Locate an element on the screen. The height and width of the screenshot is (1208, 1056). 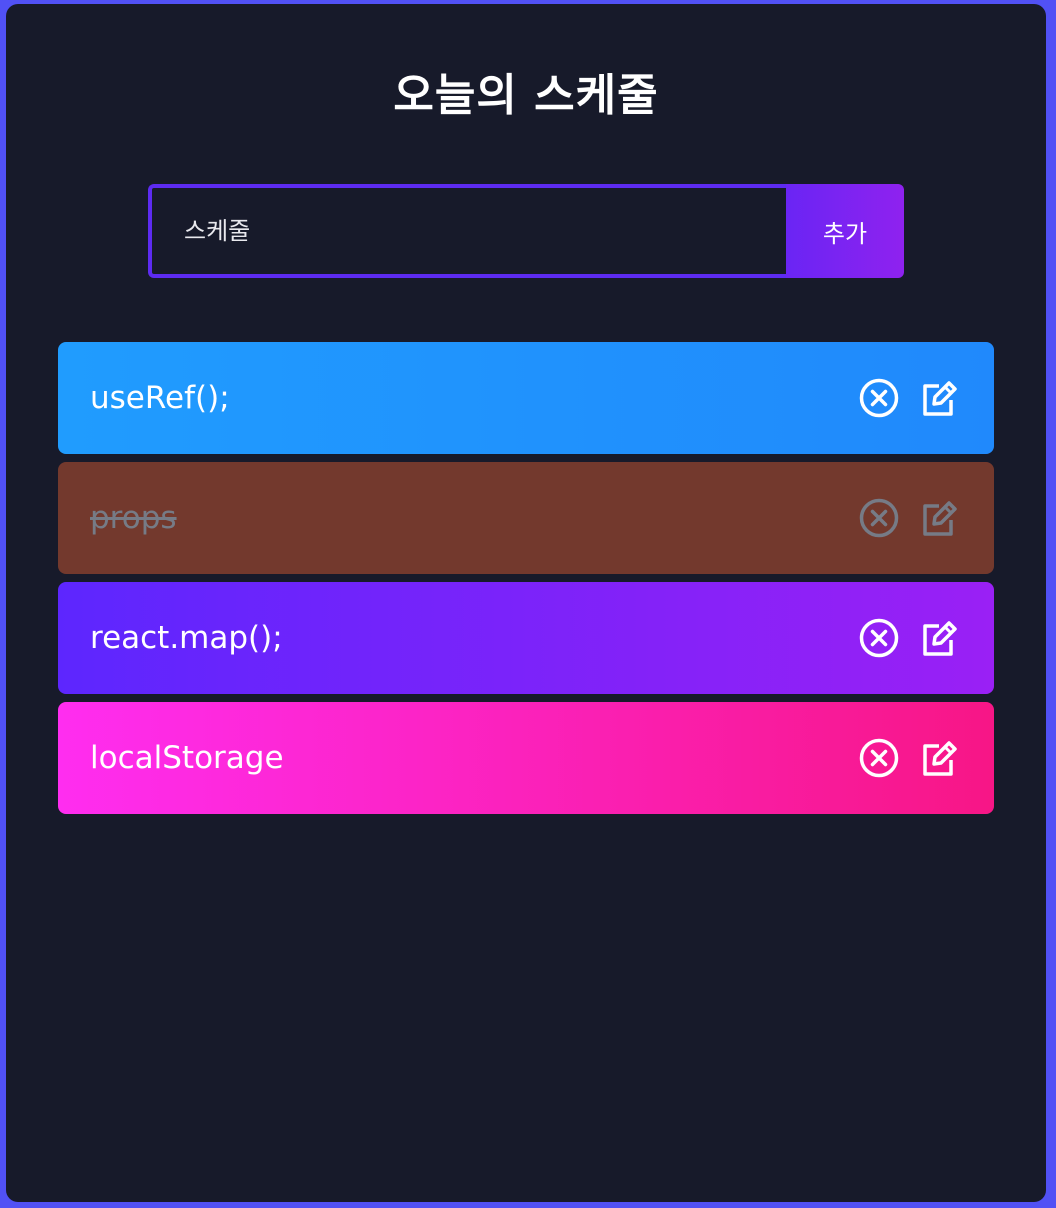
todo-text: localStorage is located at coordinates (187, 758).